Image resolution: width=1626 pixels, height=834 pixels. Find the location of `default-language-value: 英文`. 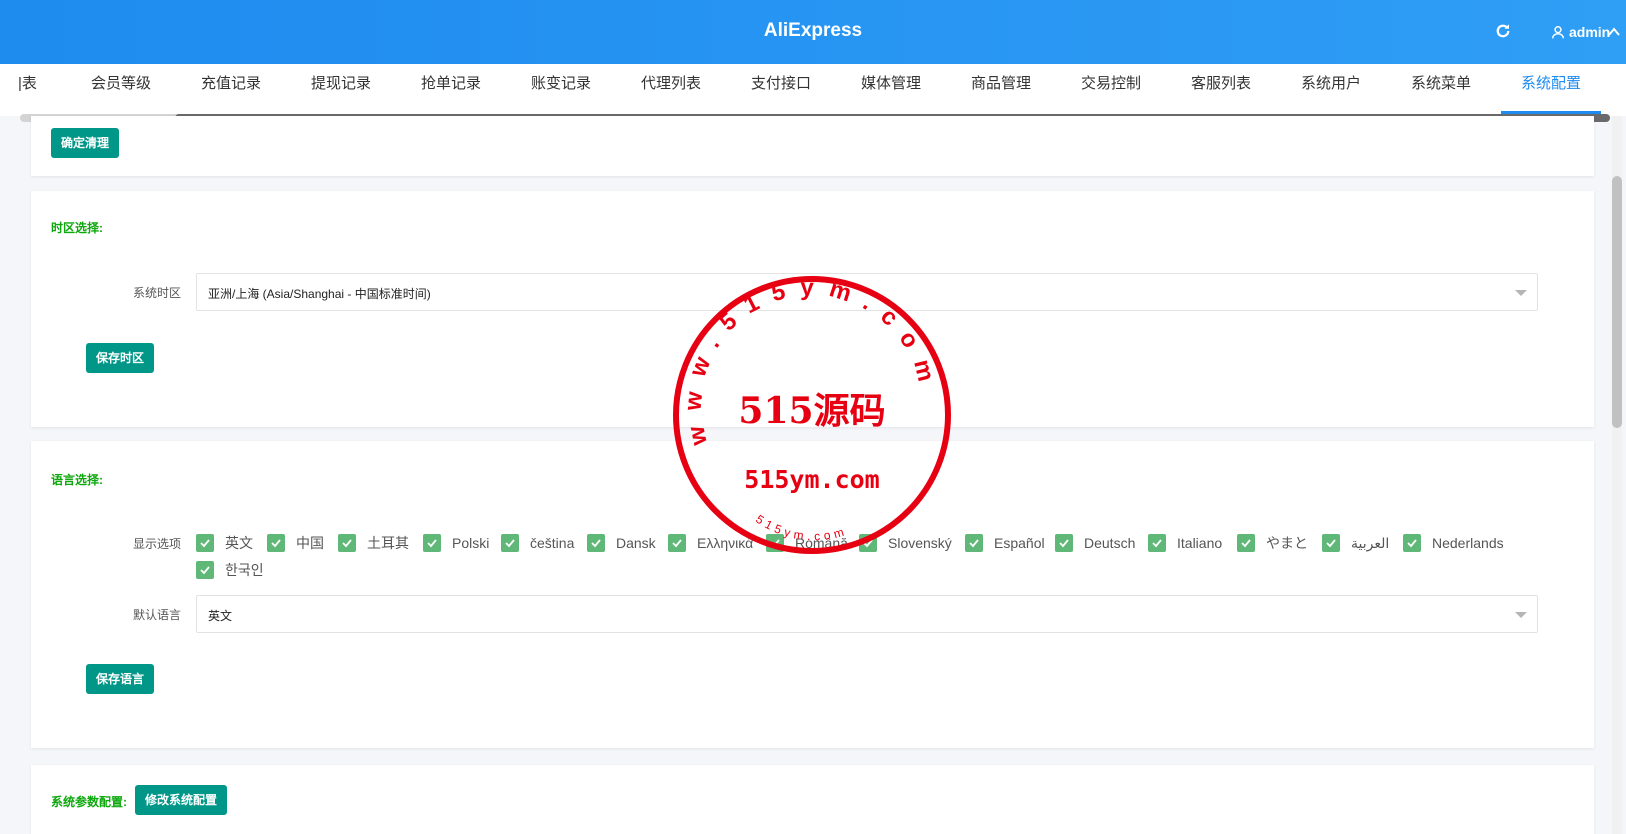

default-language-value: 英文 is located at coordinates (220, 616).